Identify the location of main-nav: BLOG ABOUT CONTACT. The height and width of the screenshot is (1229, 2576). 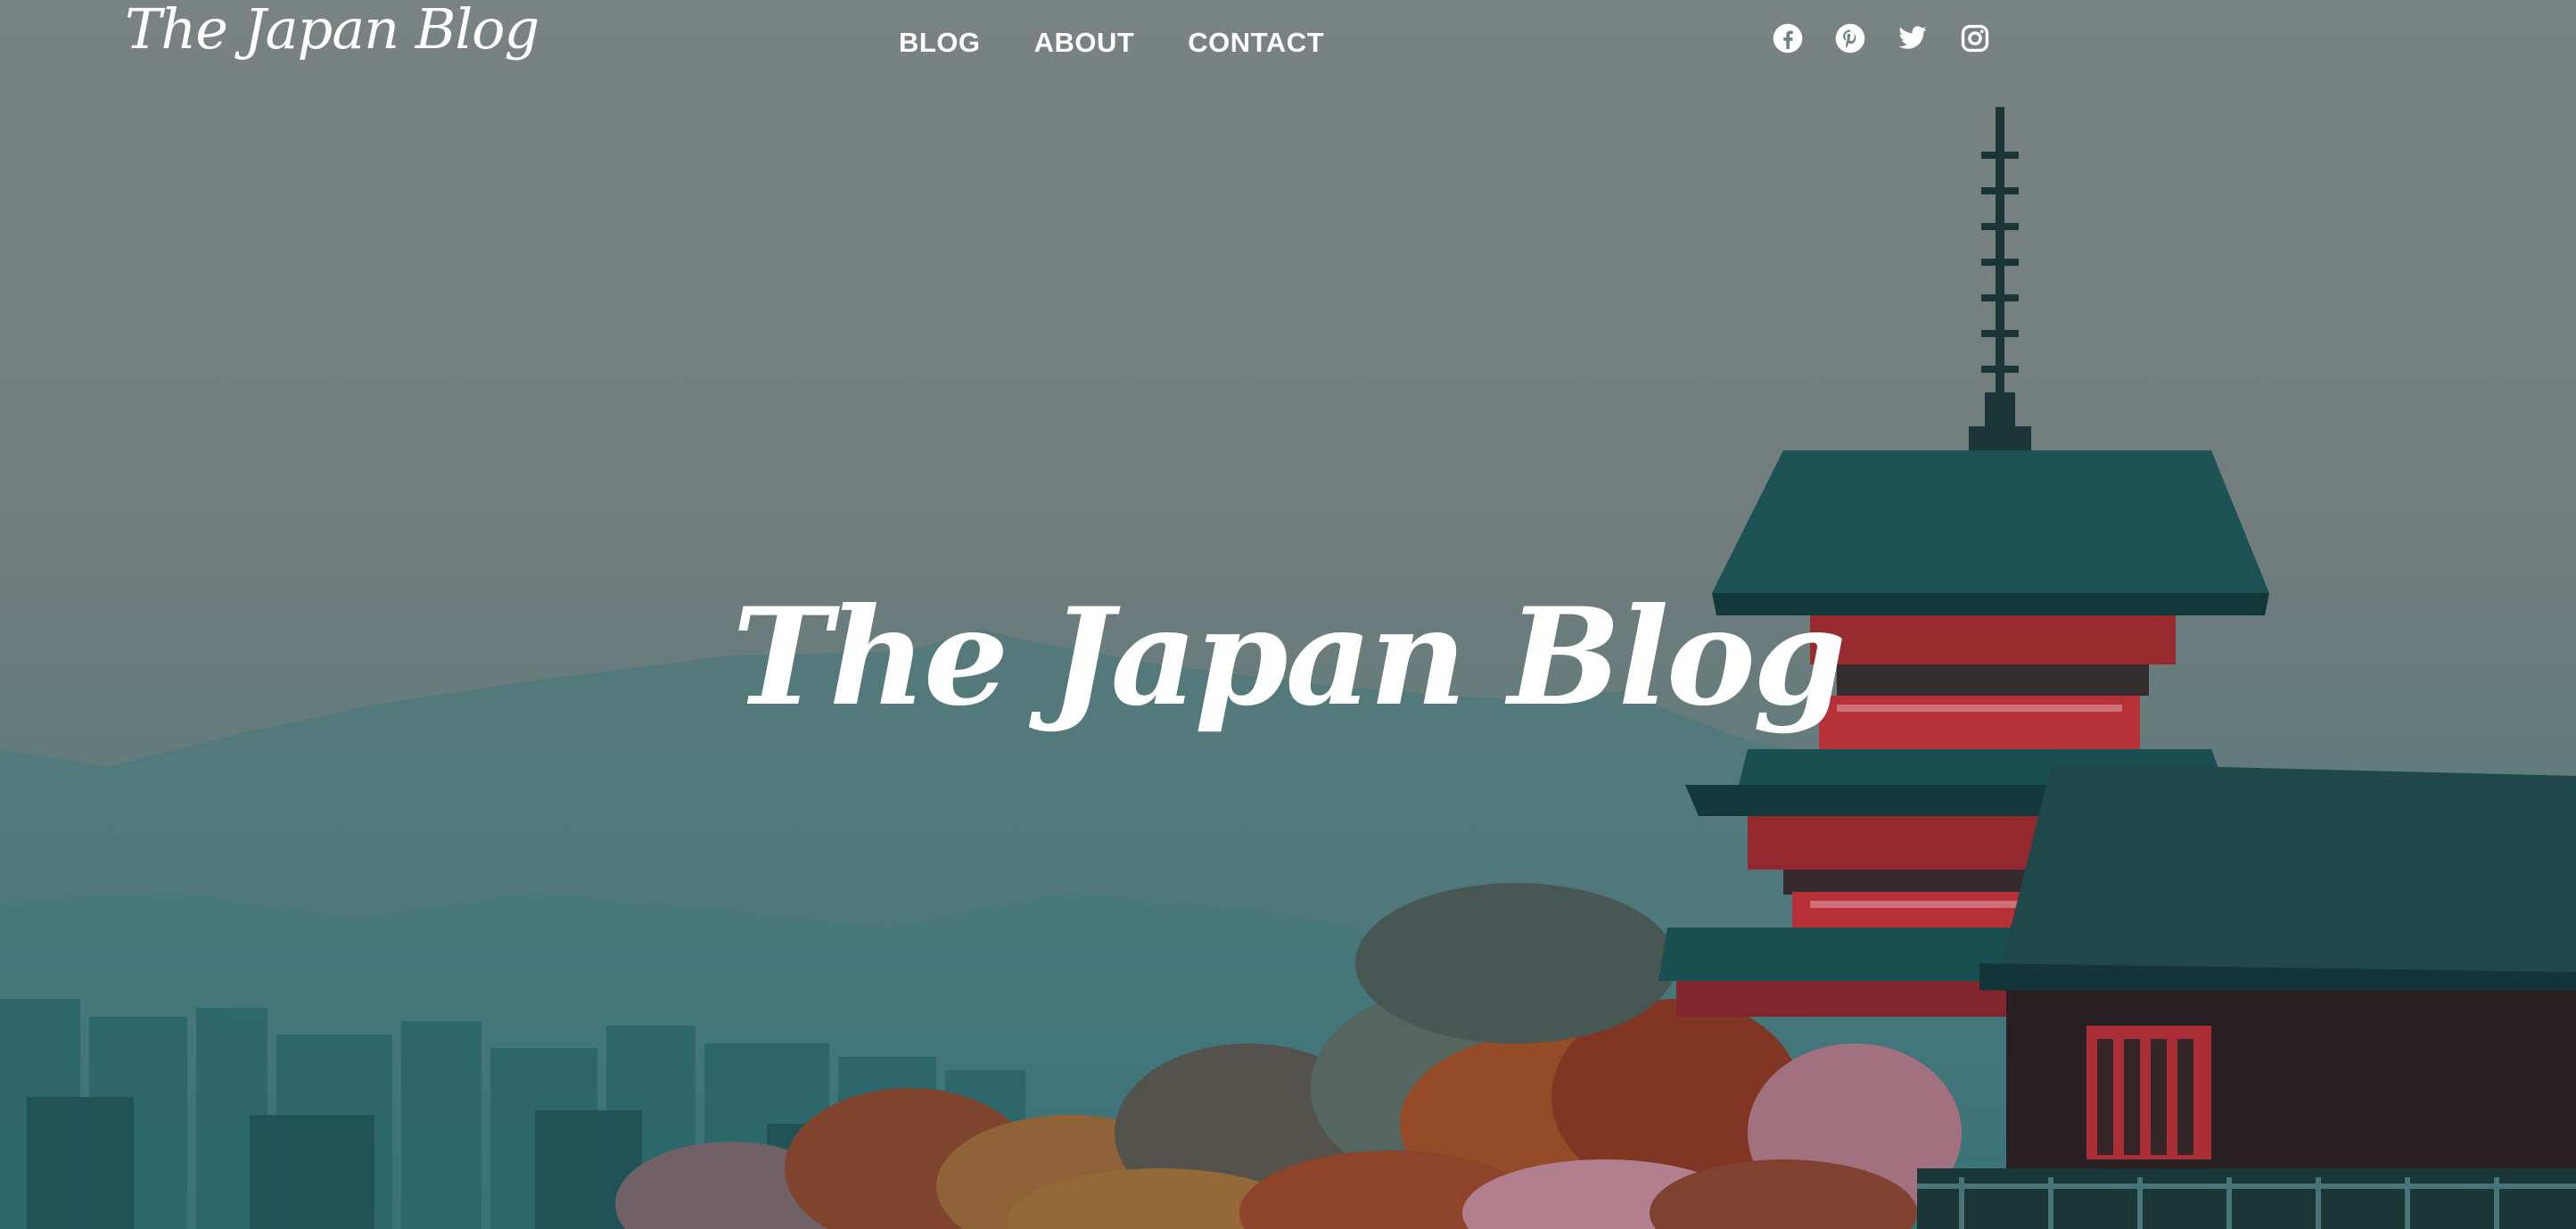
(1111, 43).